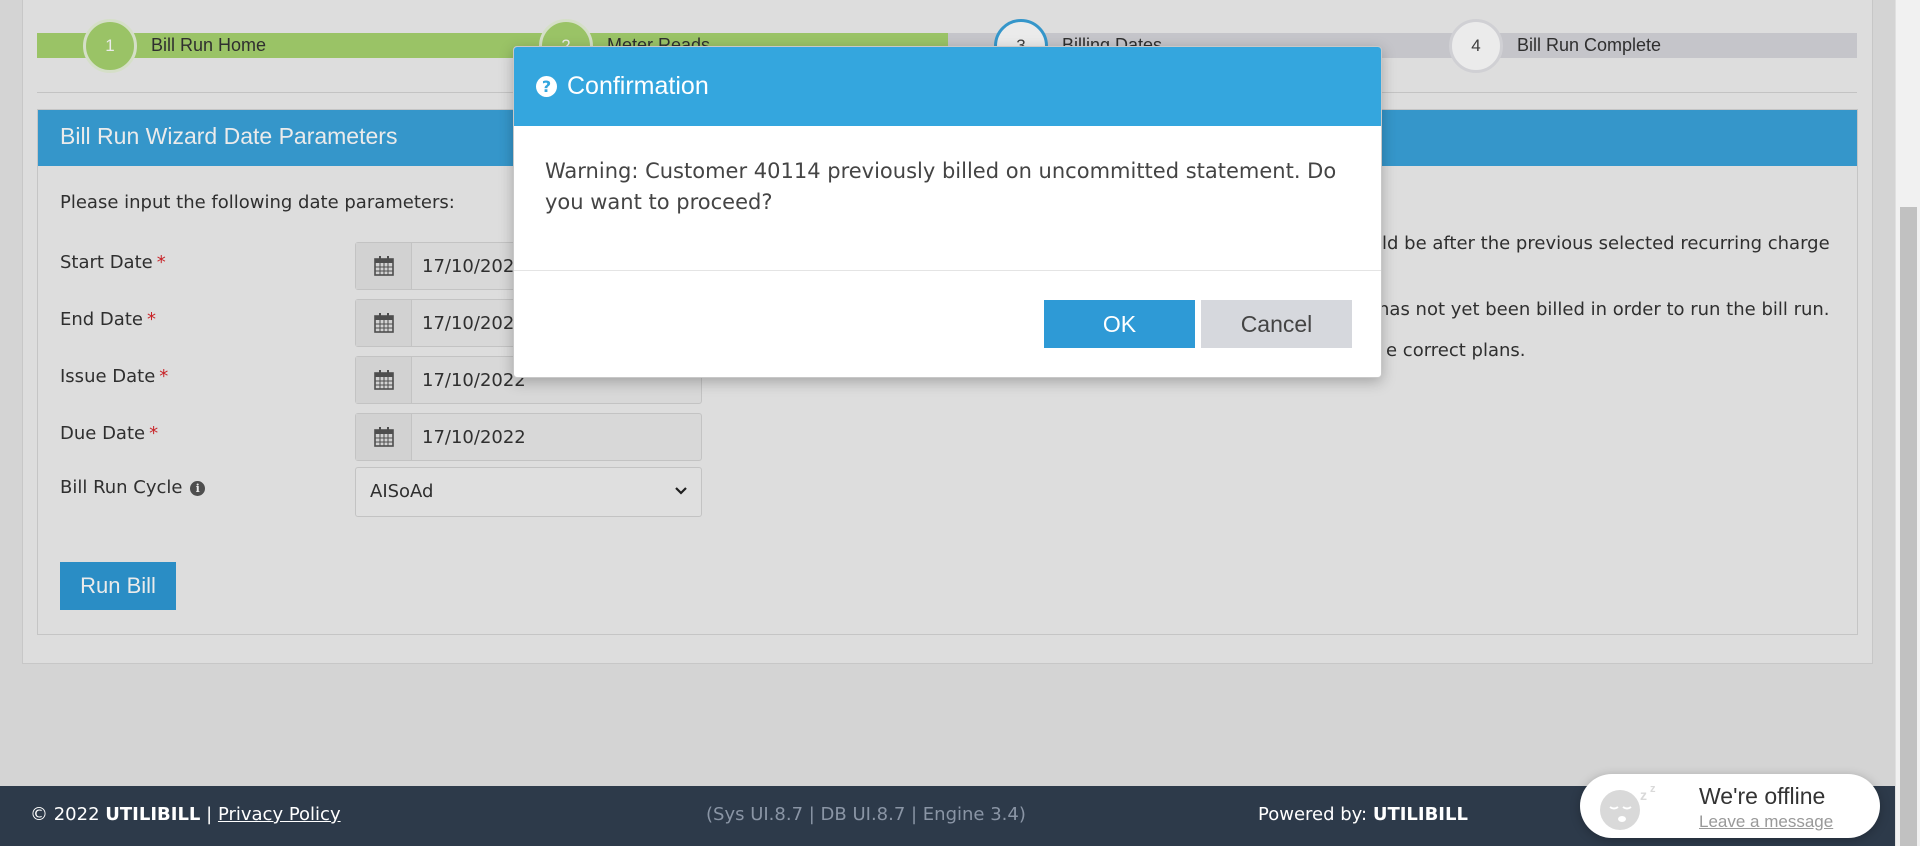 The width and height of the screenshot is (1920, 846). What do you see at coordinates (1119, 324) in the screenshot?
I see `ok-button: OK` at bounding box center [1119, 324].